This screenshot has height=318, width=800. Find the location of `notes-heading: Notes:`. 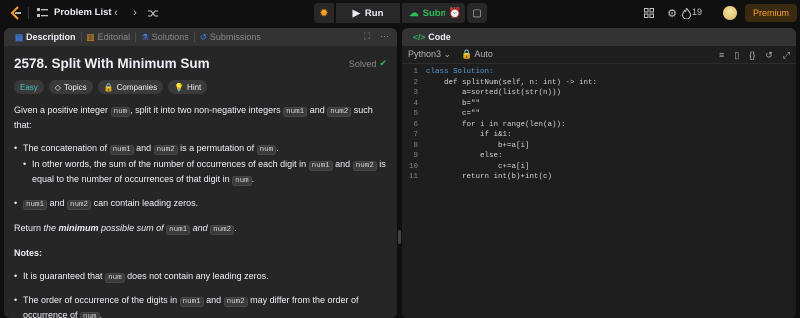

notes-heading: Notes: is located at coordinates (28, 253).